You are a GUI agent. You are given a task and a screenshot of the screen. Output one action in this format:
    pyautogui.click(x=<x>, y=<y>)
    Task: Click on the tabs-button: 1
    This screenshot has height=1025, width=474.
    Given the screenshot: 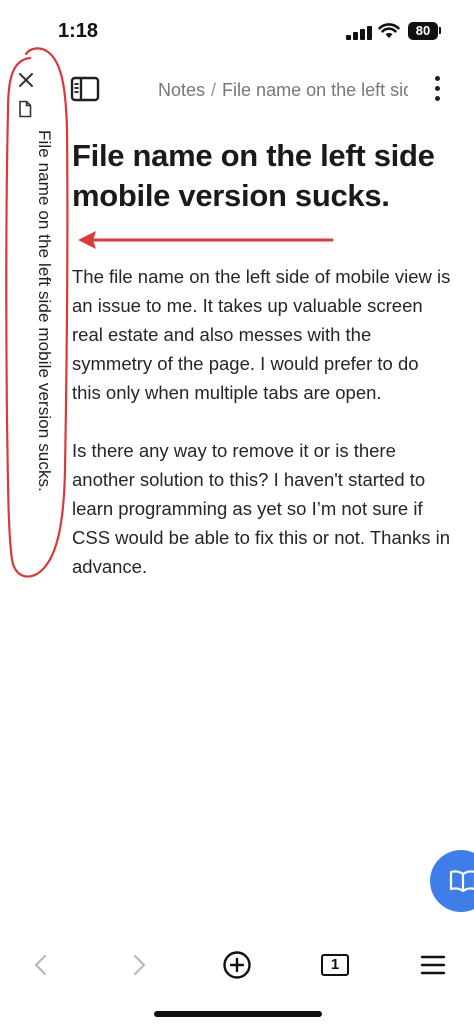 What is the action you would take?
    pyautogui.click(x=335, y=965)
    